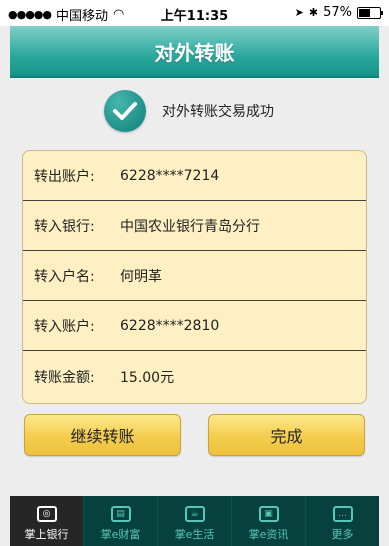  I want to click on tab-life: ☕ 掌e生活, so click(195, 521).